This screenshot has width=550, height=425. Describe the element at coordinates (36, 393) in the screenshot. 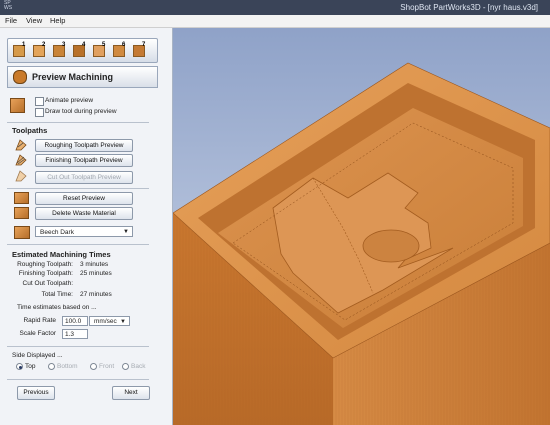

I see `previous-button: Previous` at that location.